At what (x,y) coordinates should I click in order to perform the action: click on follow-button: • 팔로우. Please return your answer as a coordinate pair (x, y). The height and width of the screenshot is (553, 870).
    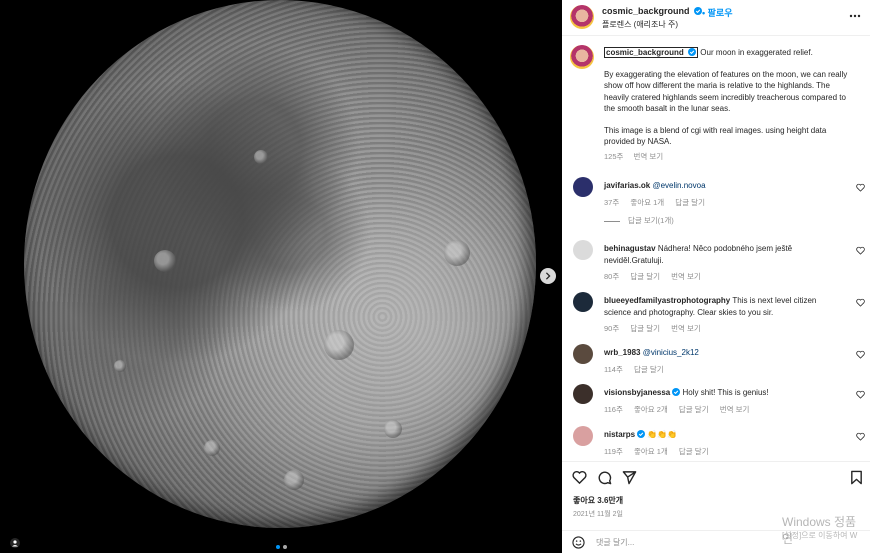
    Looking at the image, I should click on (717, 12).